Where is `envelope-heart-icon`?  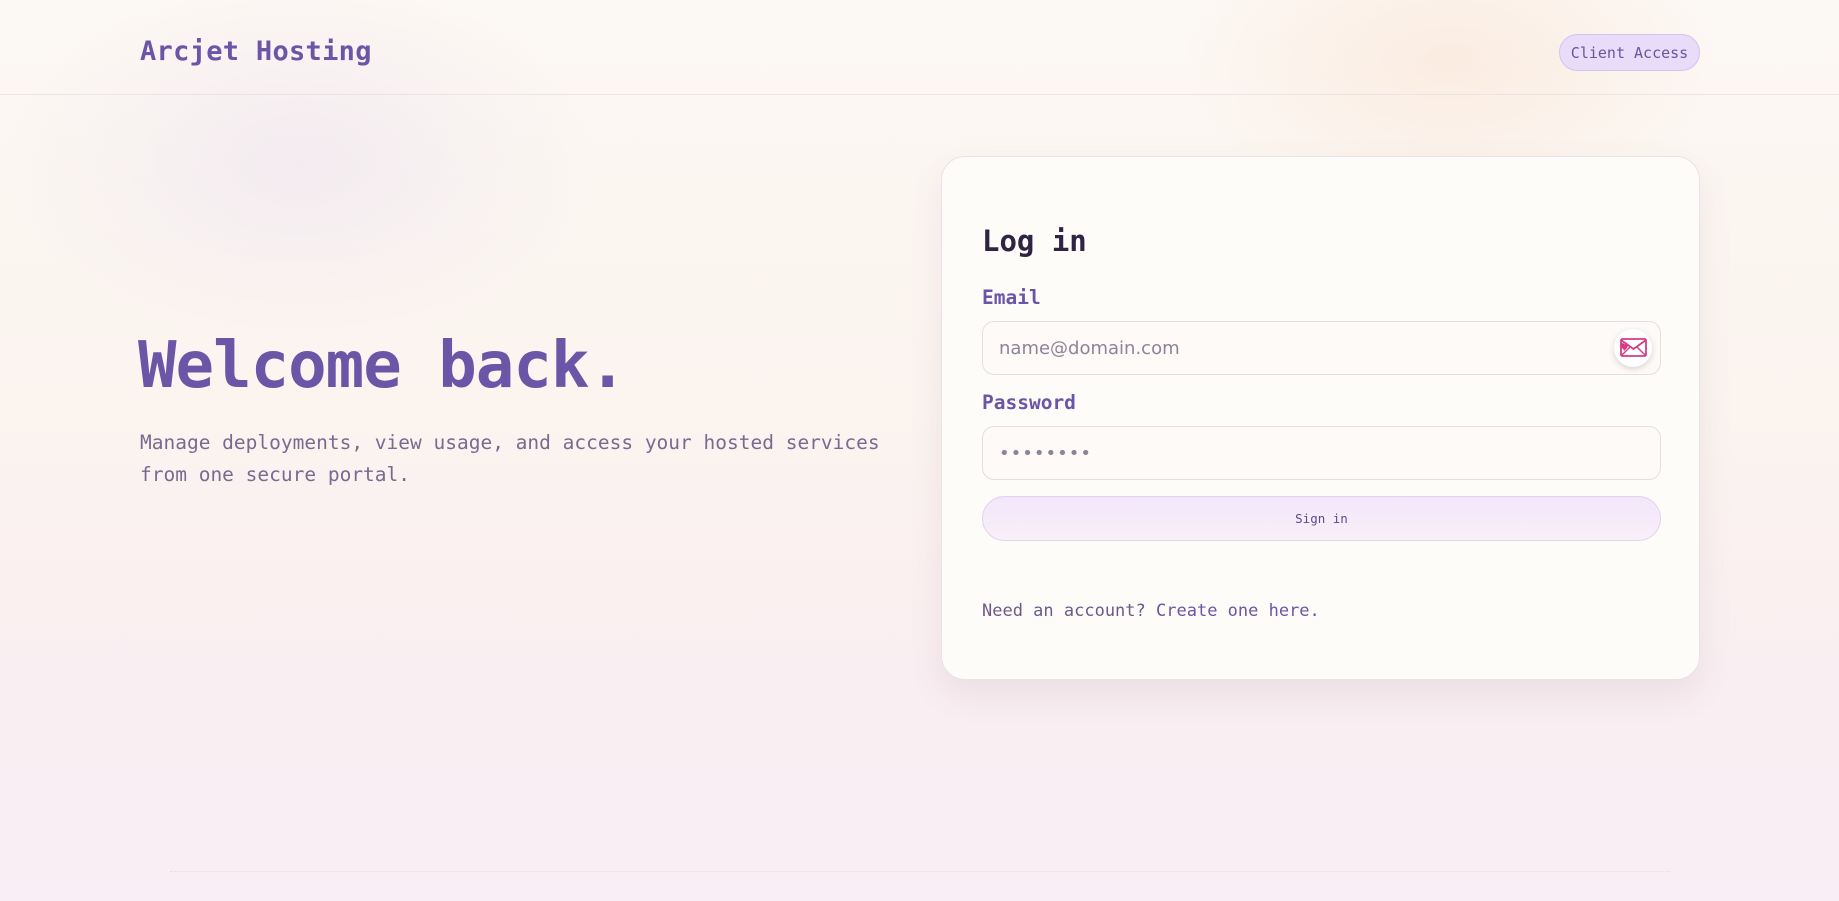 envelope-heart-icon is located at coordinates (1633, 348).